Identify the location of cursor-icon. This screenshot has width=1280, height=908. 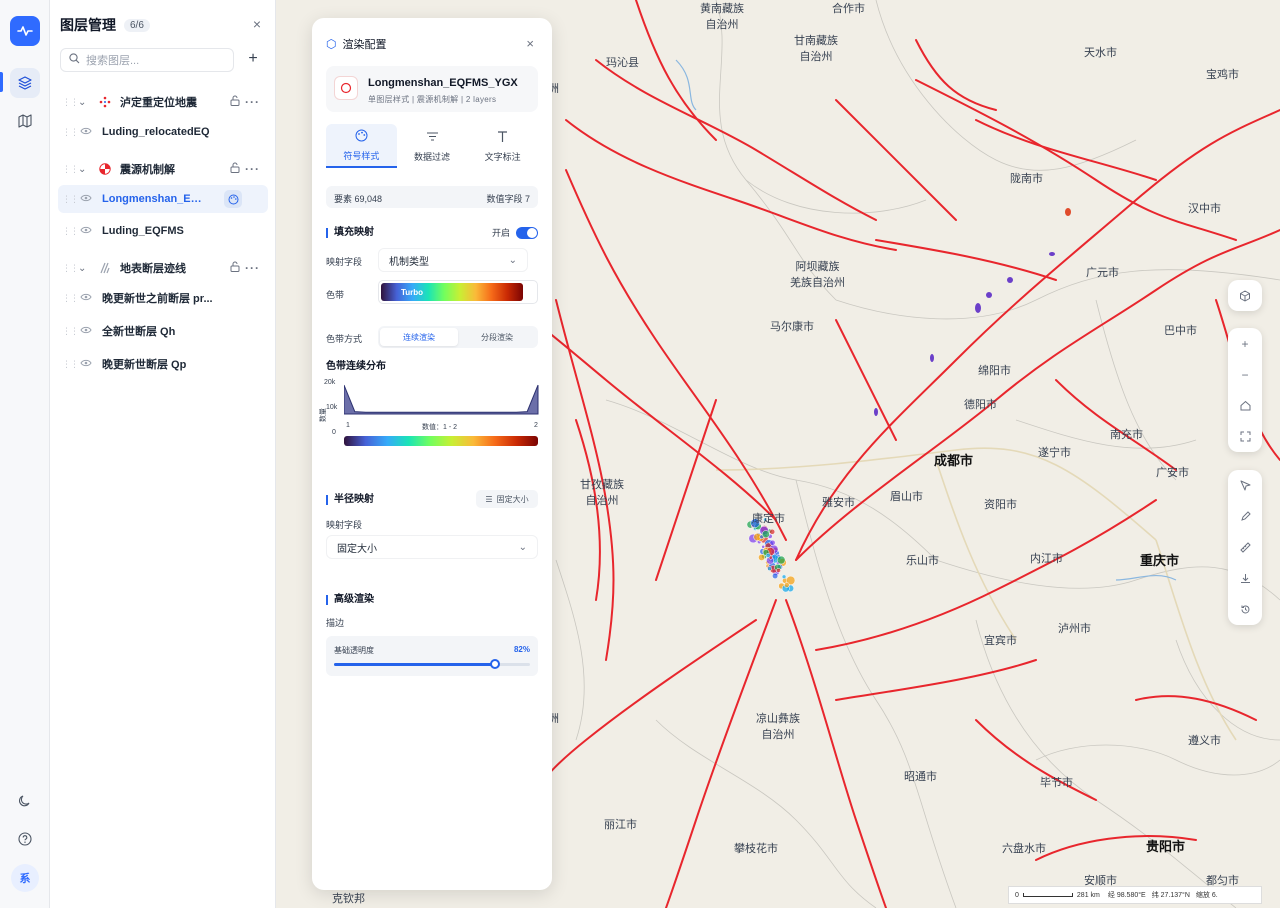
(1245, 485).